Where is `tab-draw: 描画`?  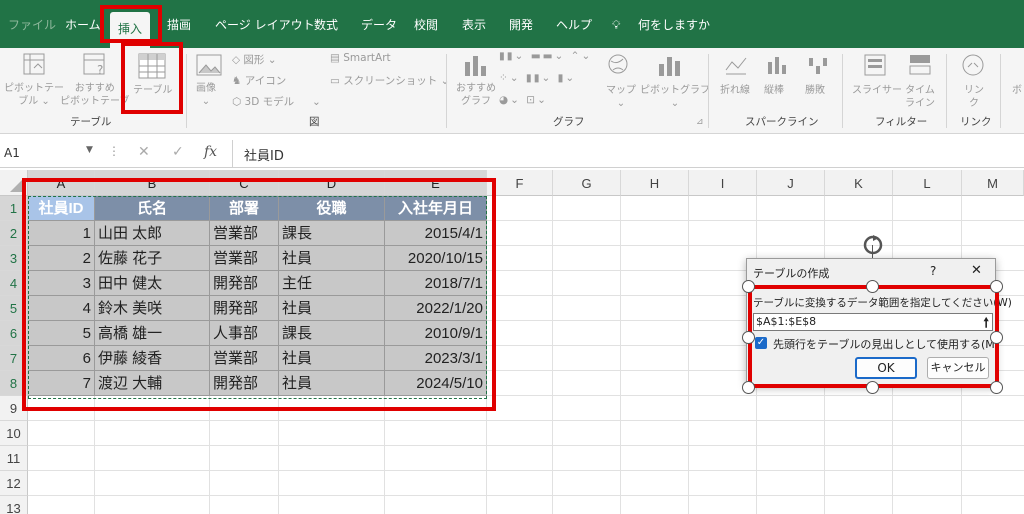
tab-draw: 描画 is located at coordinates (179, 24).